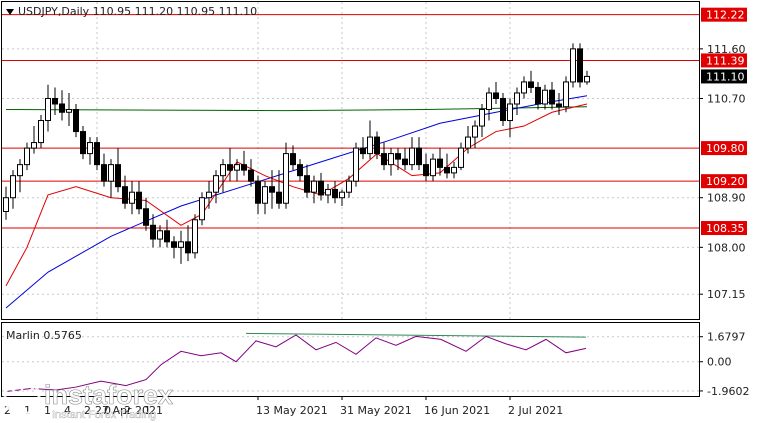  What do you see at coordinates (725, 181) in the screenshot?
I see `level-tag-label: 109.20` at bounding box center [725, 181].